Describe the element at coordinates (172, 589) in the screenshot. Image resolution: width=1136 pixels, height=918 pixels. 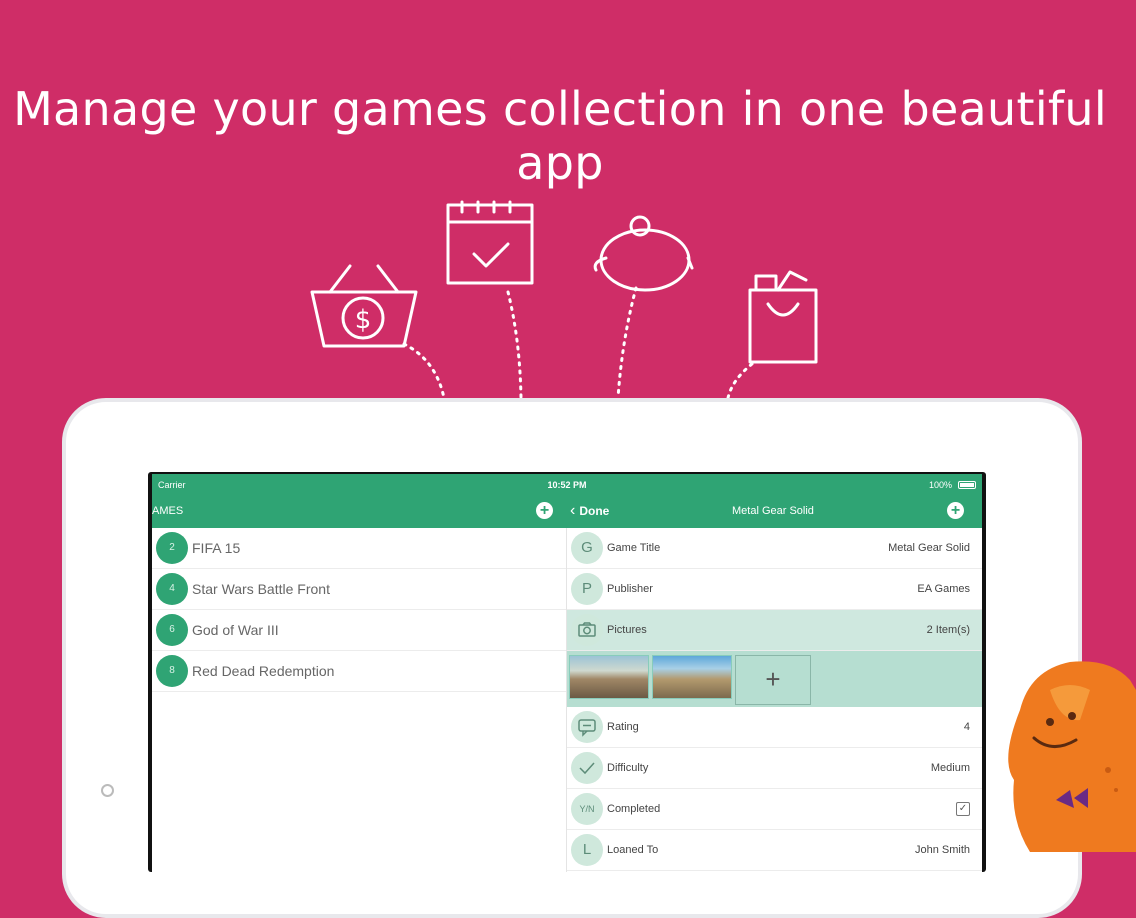
I see `game-number-badge: 4` at that location.